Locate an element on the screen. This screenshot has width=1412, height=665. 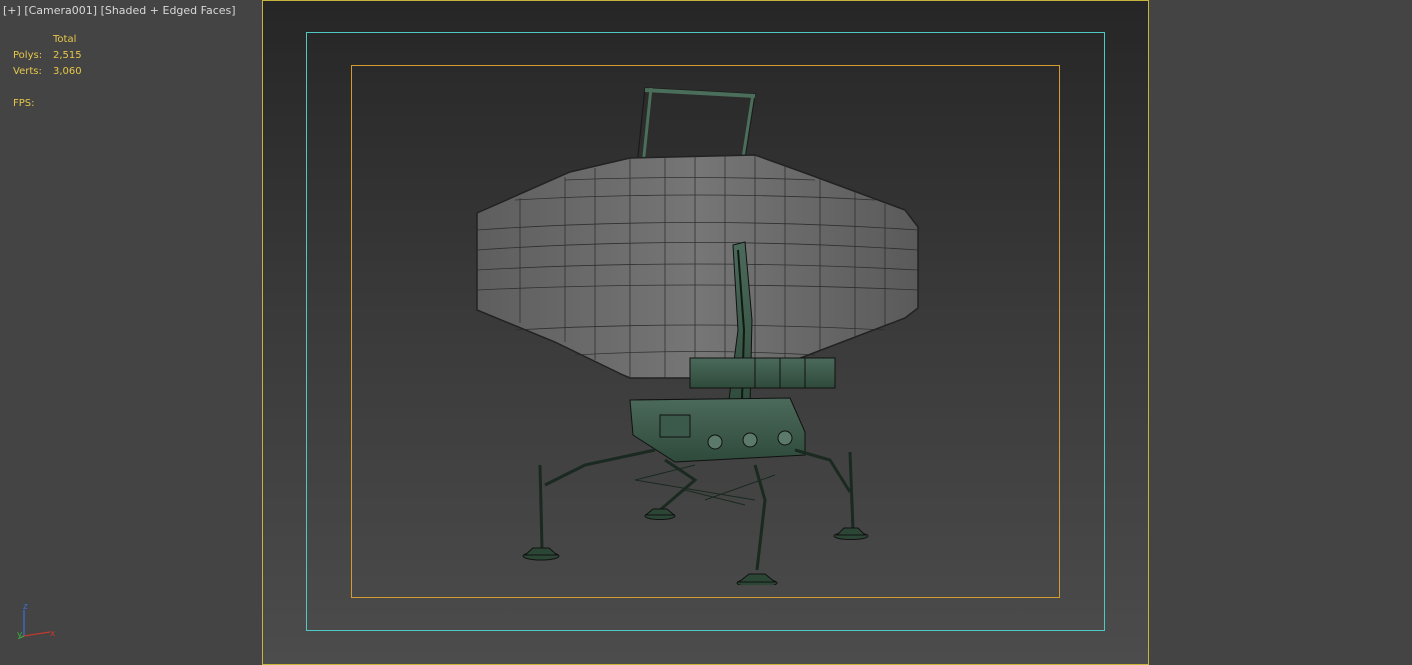
z-axis-label: z is located at coordinates (25, 607).